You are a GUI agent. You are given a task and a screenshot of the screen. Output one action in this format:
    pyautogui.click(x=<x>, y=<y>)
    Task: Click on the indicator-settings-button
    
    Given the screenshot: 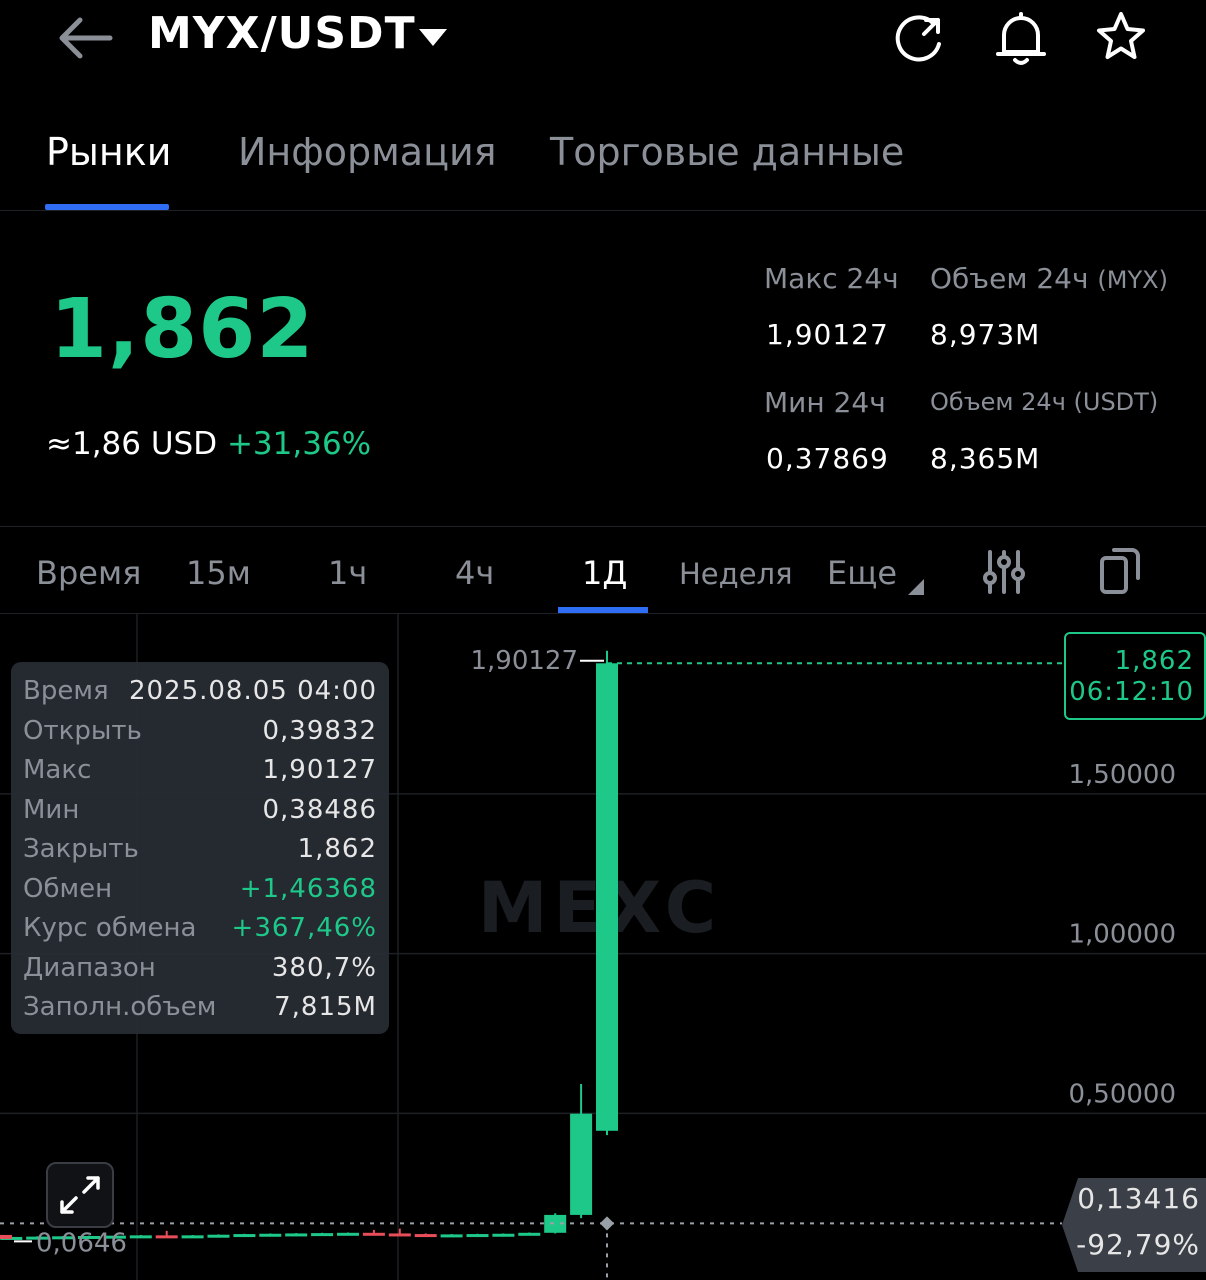 What is the action you would take?
    pyautogui.click(x=1004, y=572)
    